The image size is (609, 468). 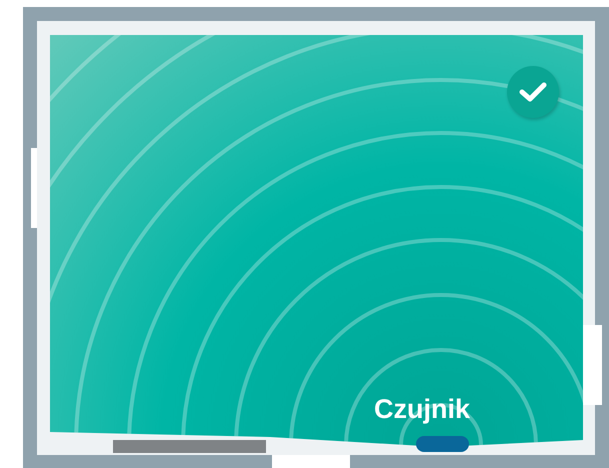 I want to click on sensor-icon, so click(x=442, y=444).